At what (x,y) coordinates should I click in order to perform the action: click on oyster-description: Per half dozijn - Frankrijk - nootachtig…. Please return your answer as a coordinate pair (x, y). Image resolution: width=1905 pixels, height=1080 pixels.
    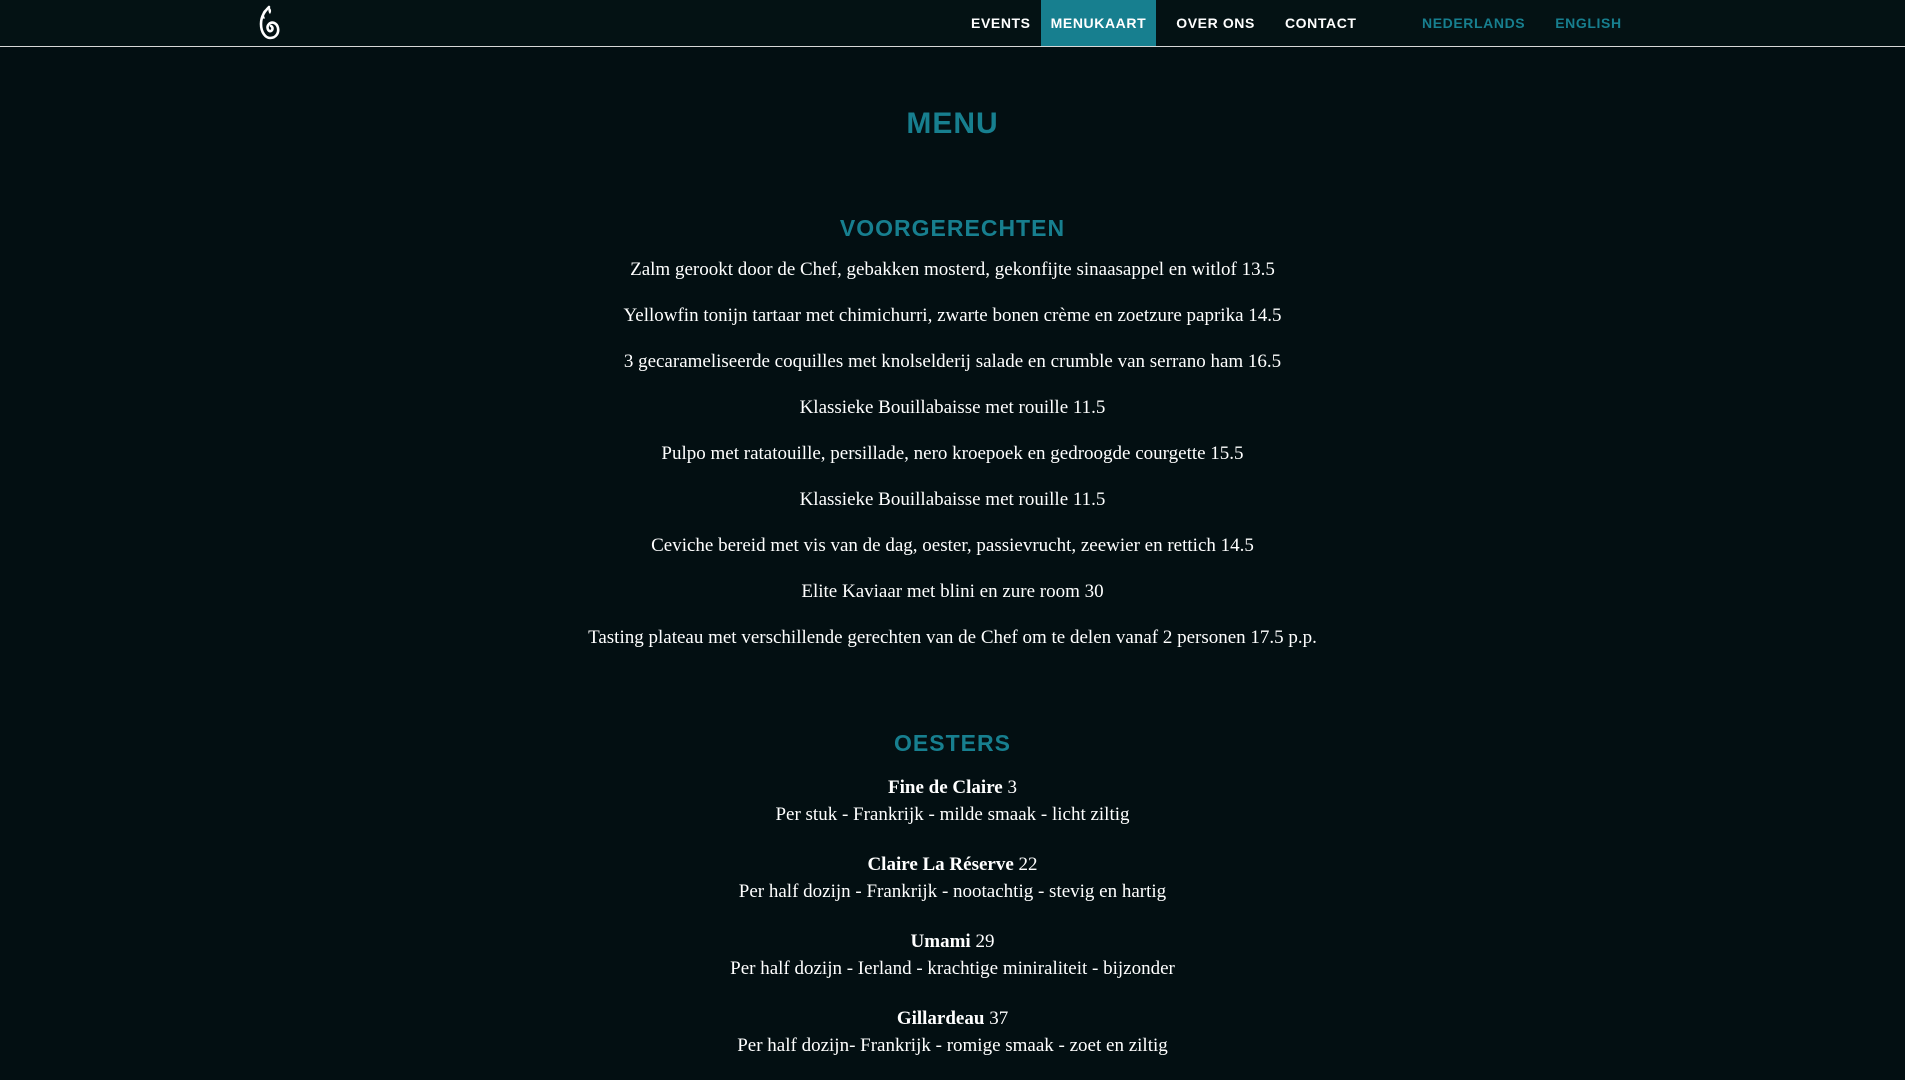
    Looking at the image, I should click on (952, 891).